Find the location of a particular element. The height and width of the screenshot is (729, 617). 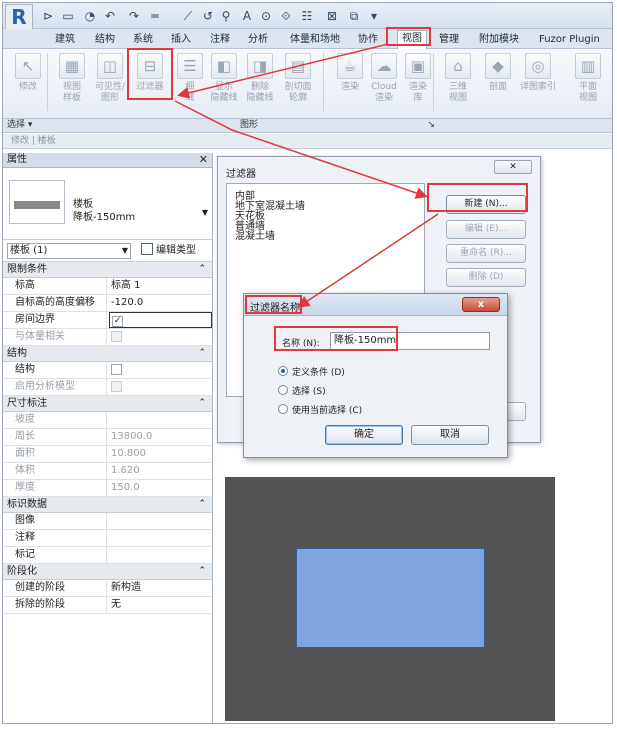

option-radio-2: 使用当前选择 (C) is located at coordinates (320, 410).